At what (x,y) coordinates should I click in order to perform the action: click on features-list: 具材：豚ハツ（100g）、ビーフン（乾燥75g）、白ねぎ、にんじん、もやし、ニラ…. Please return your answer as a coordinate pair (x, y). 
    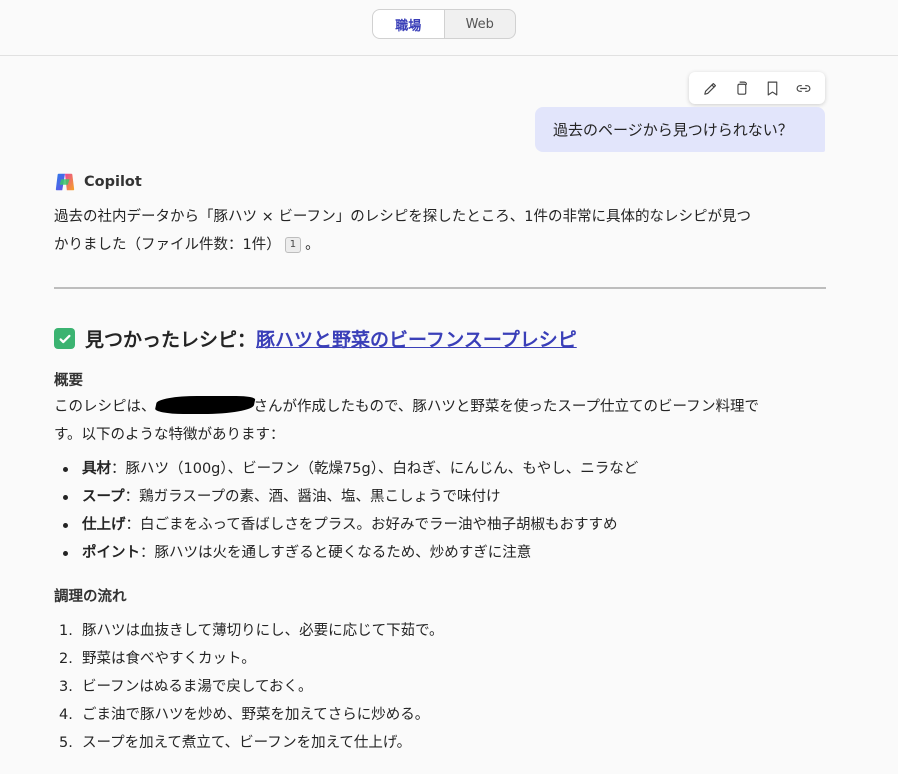
    Looking at the image, I should click on (444, 511).